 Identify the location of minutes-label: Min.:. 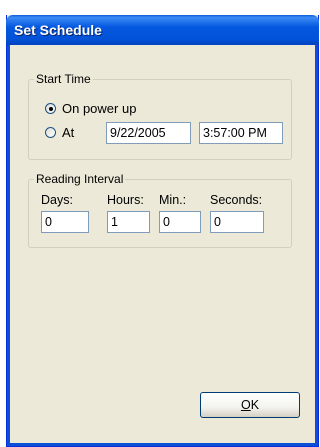
(173, 200).